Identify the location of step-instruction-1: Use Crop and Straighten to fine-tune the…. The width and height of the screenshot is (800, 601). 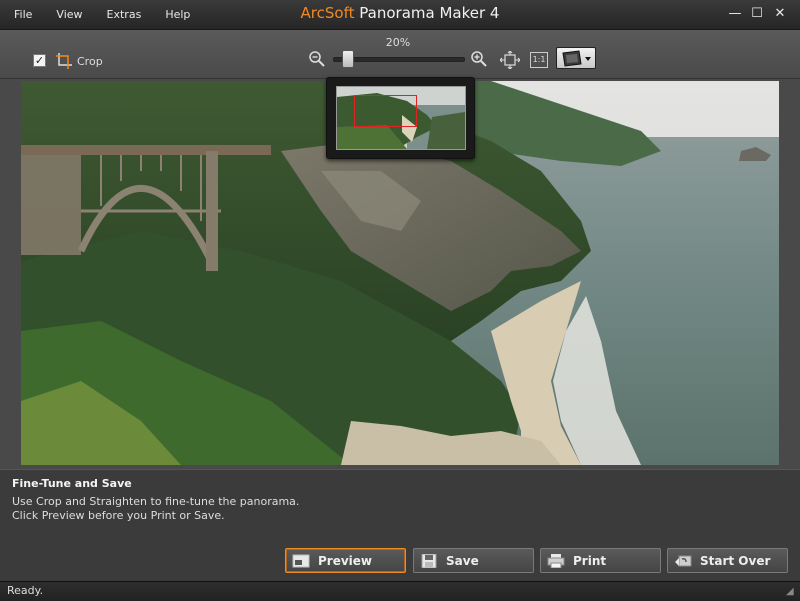
(156, 501).